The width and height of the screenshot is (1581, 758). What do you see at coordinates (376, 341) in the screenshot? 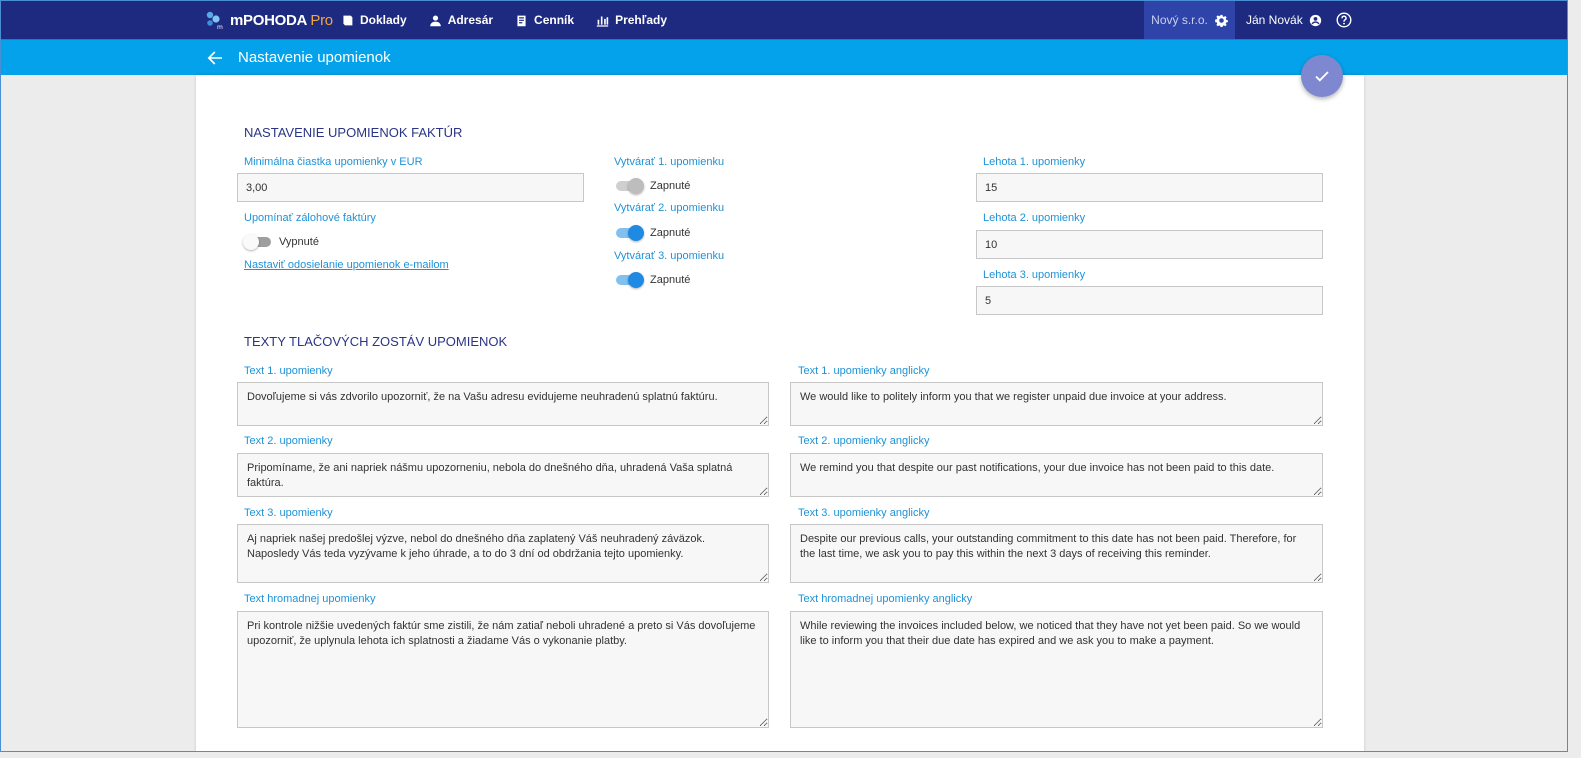
I see `section-title-texts: TEXTY TLAČOVÝCH ZOSTÁV UPOMIENOK` at bounding box center [376, 341].